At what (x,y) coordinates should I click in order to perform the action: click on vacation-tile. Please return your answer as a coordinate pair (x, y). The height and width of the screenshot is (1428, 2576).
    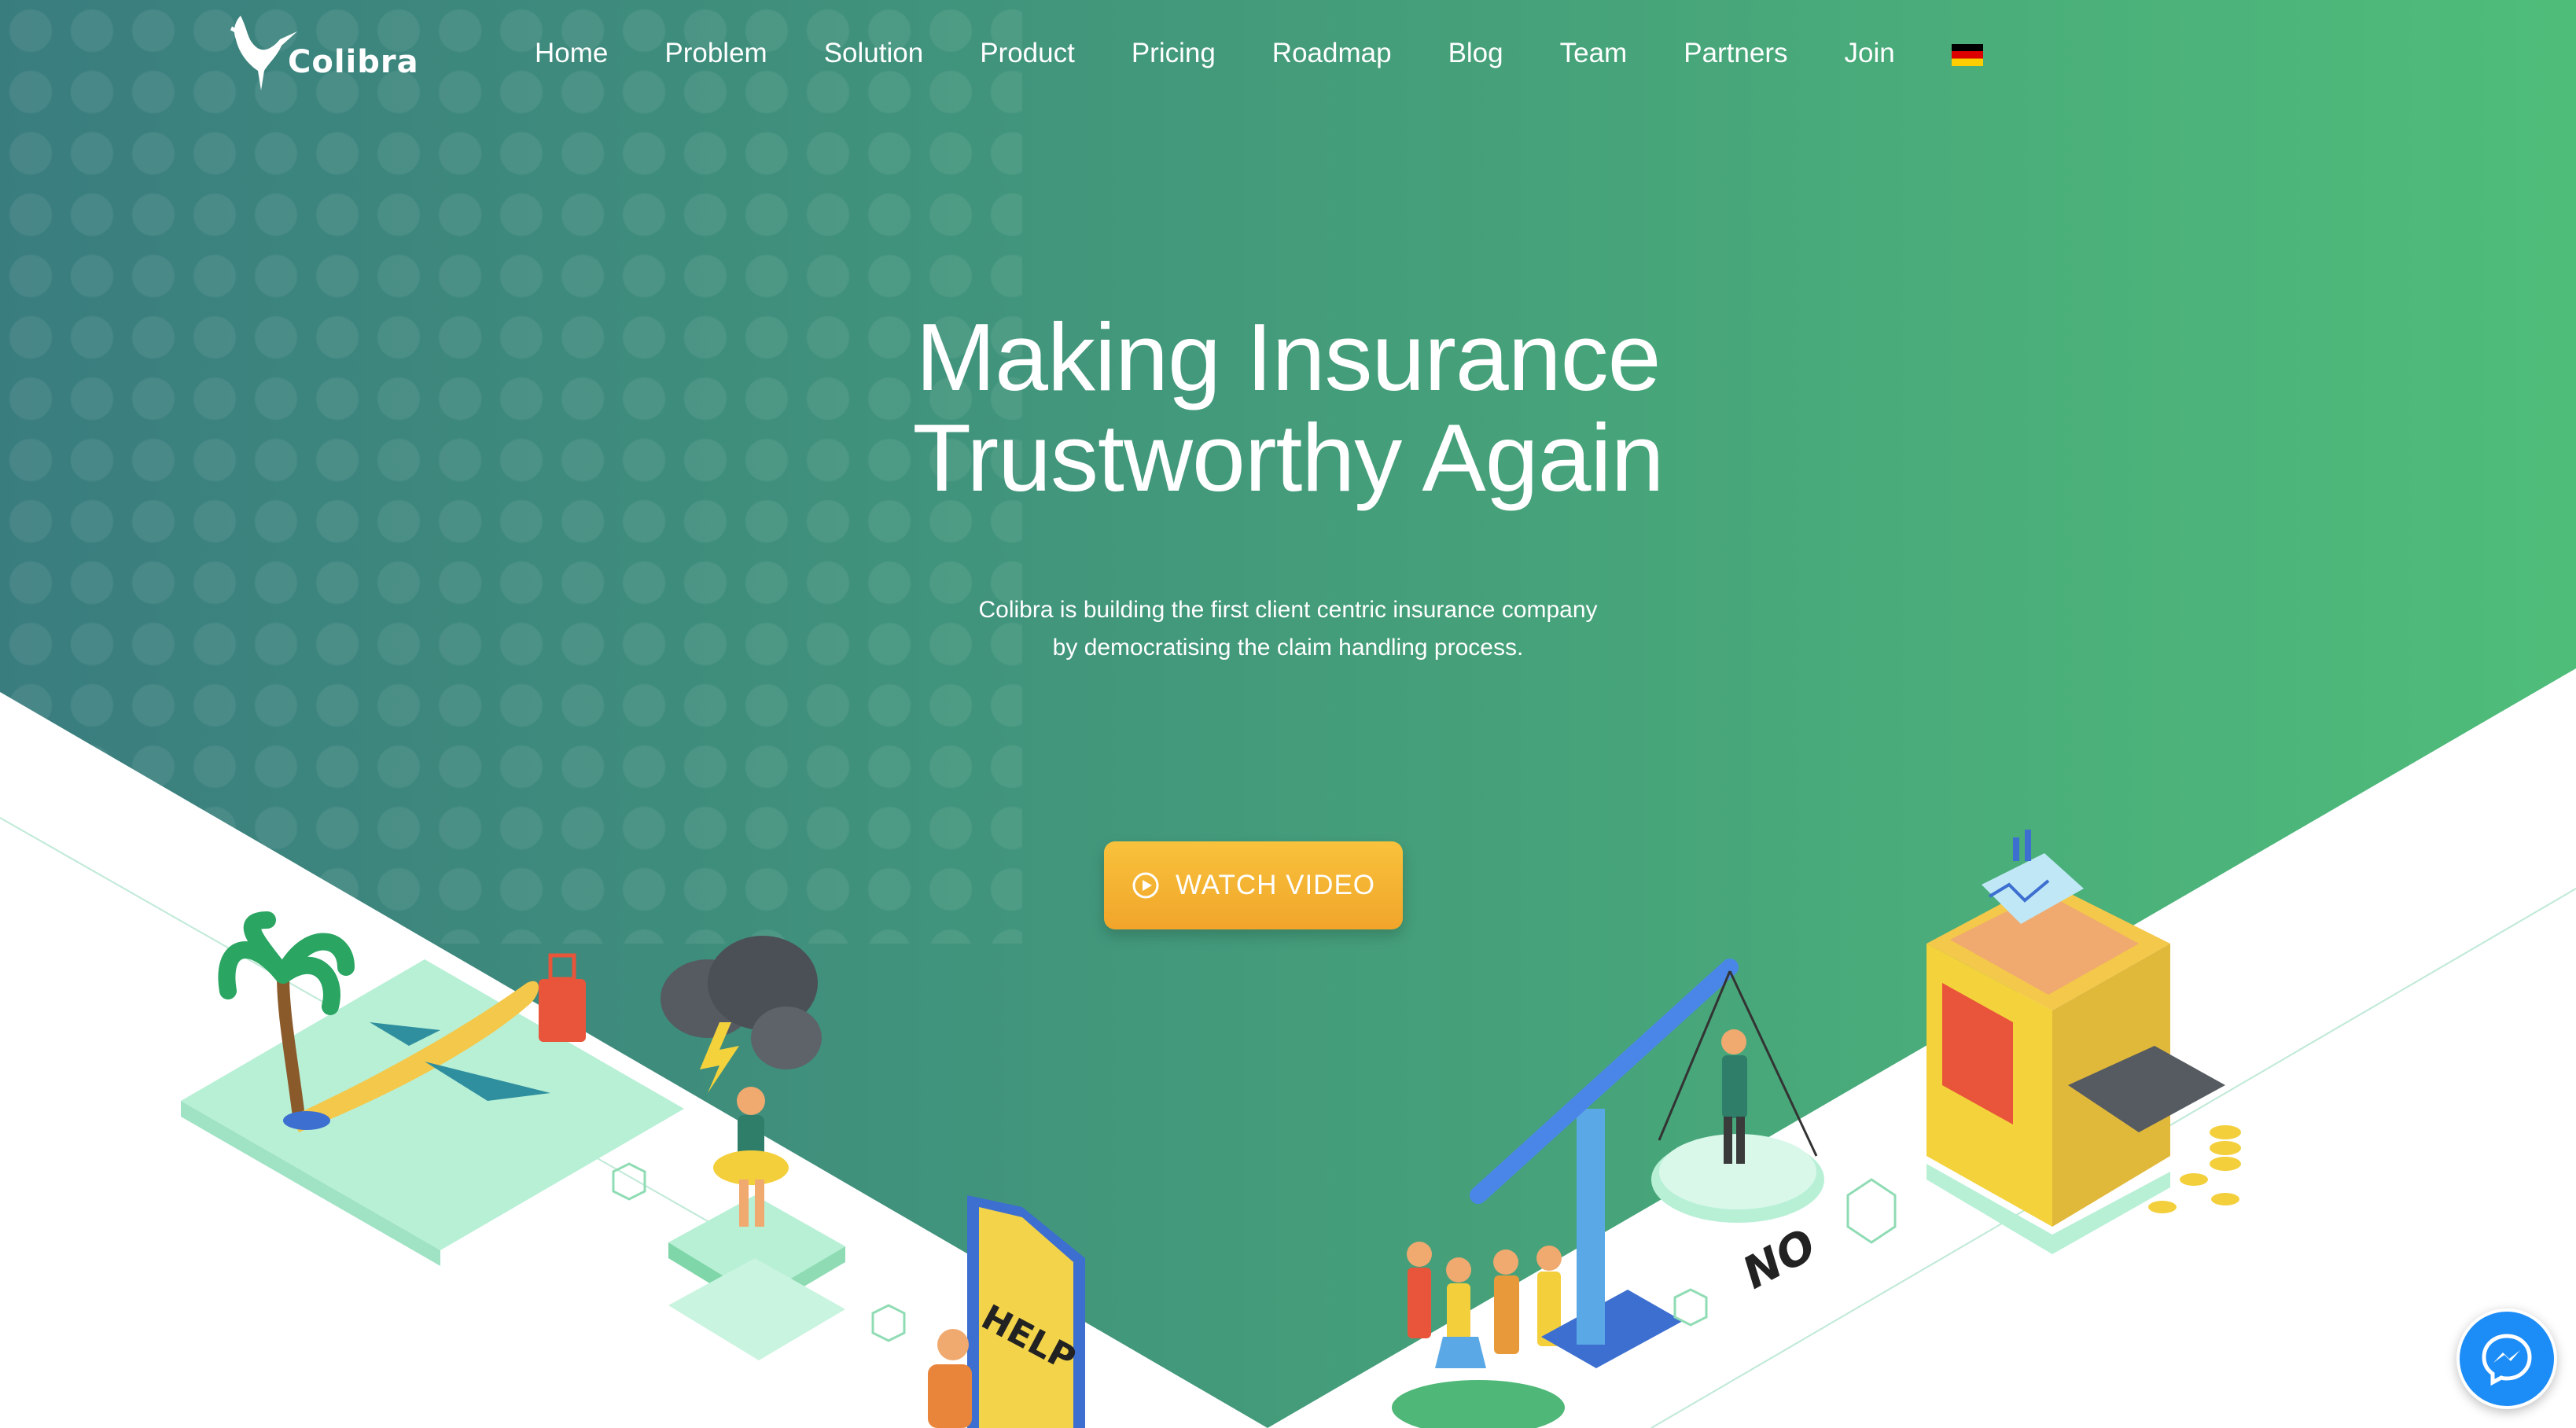
    Looking at the image, I should click on (432, 1088).